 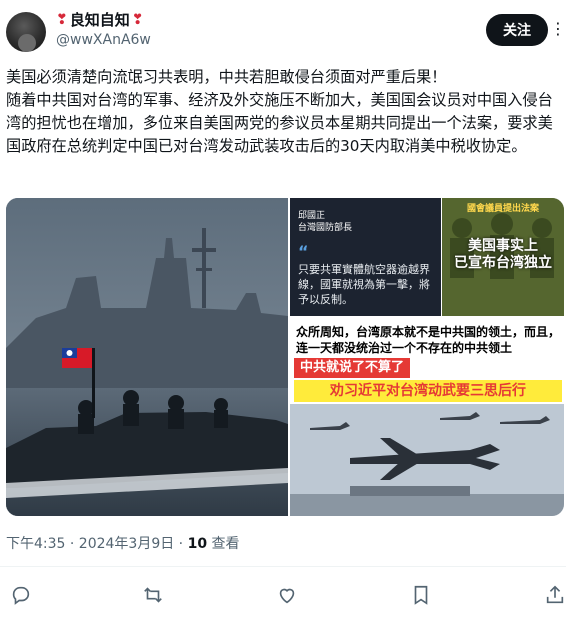 What do you see at coordinates (428, 340) in the screenshot?
I see `commentary-caption: 众所周知，台湾原本就不是中共国的领土，而且，连一天都没统治过一个不存在的中共领土` at bounding box center [428, 340].